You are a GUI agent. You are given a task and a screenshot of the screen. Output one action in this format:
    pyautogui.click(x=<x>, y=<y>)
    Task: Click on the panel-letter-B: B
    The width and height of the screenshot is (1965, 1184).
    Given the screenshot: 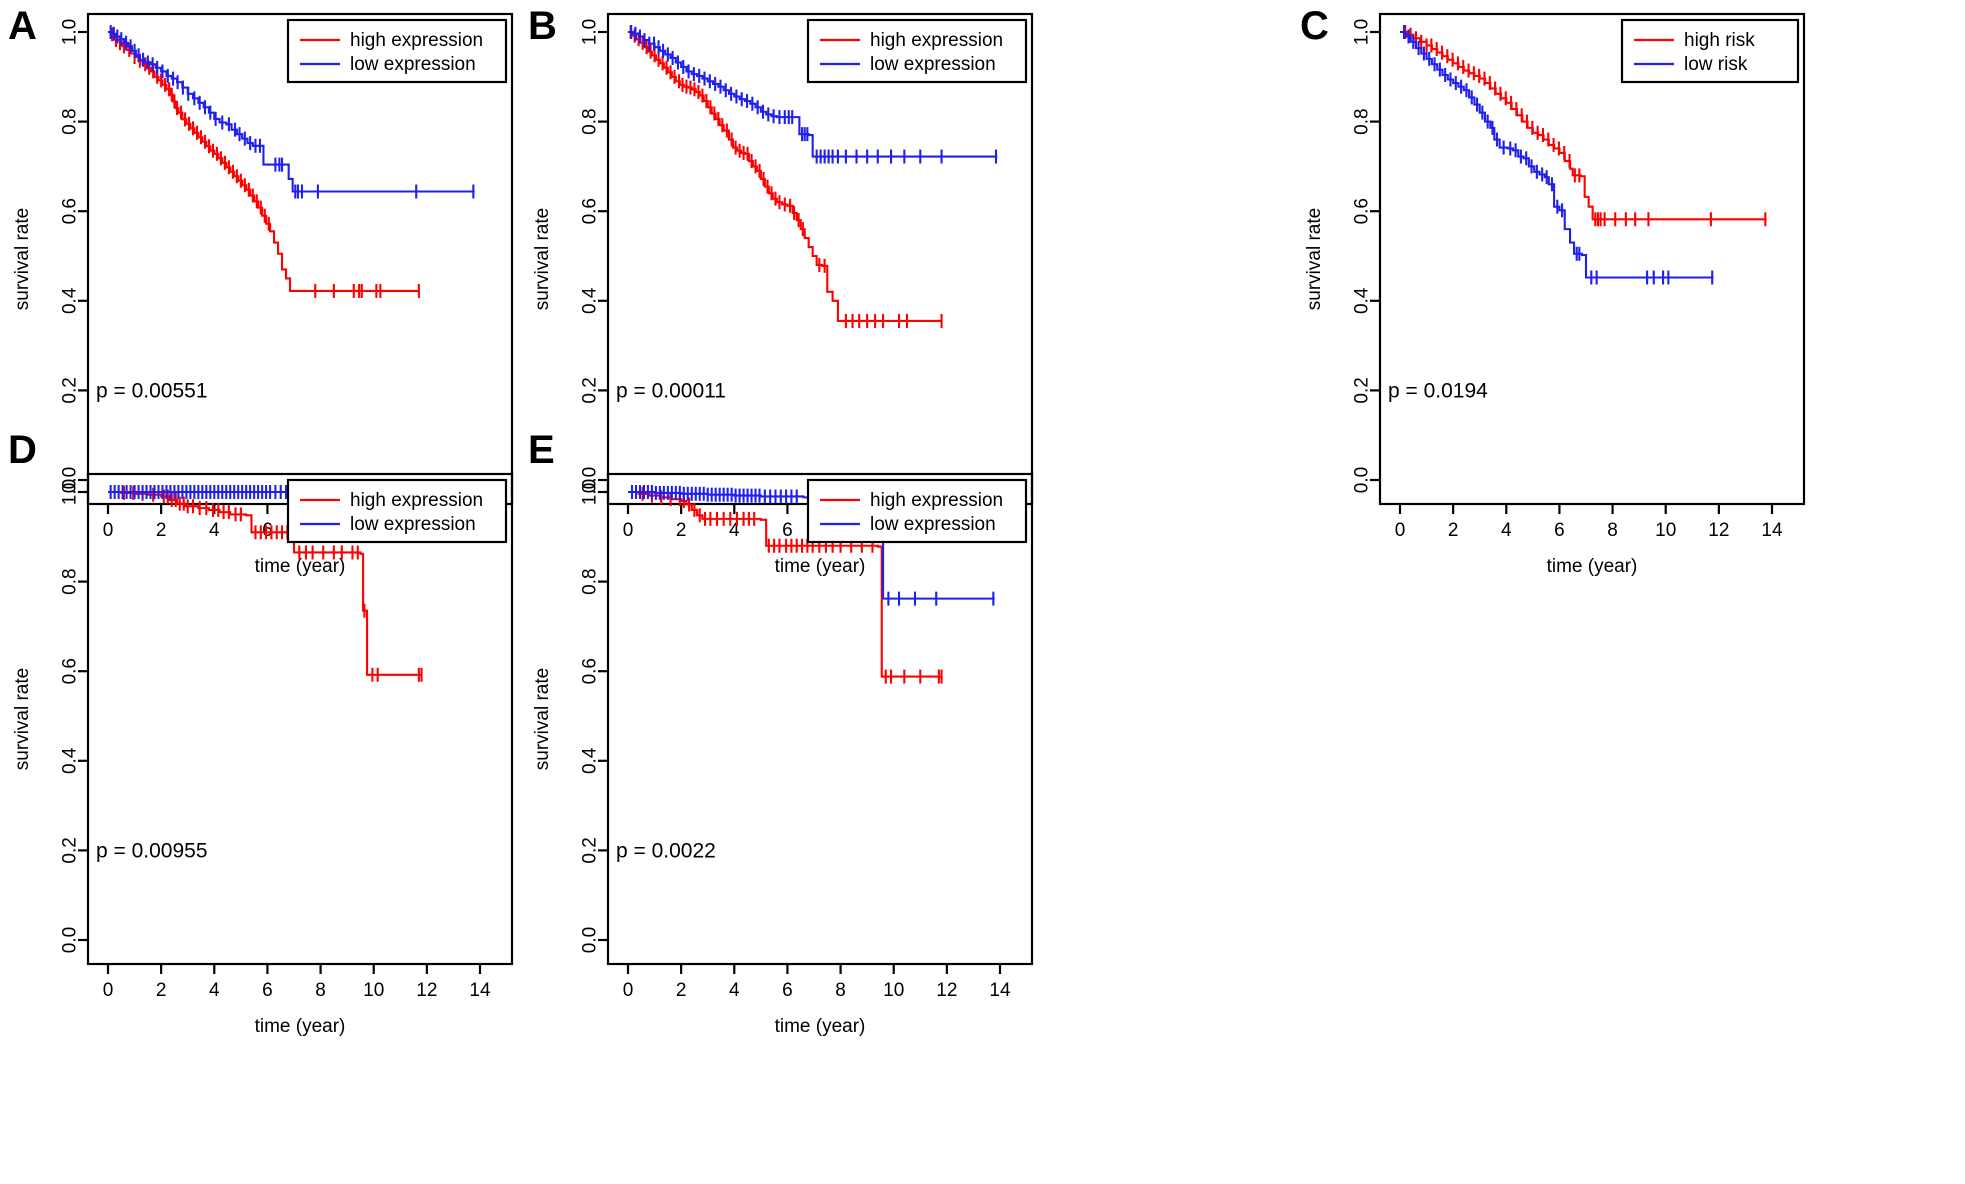 What is the action you would take?
    pyautogui.click(x=542, y=26)
    